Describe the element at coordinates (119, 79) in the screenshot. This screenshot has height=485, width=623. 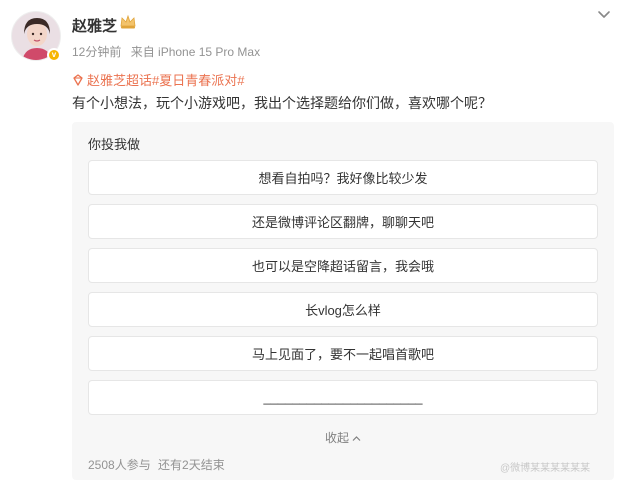
I see `super-topic-link: 赵雅芝超话` at that location.